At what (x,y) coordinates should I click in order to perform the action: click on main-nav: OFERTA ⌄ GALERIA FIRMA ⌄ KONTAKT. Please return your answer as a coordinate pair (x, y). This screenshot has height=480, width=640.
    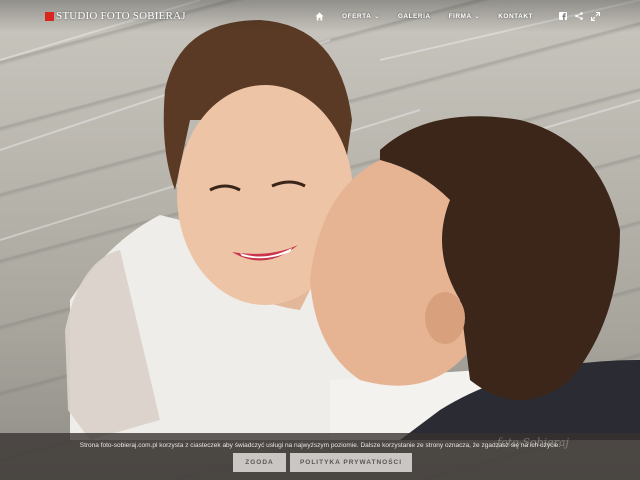
    Looking at the image, I should click on (448, 16).